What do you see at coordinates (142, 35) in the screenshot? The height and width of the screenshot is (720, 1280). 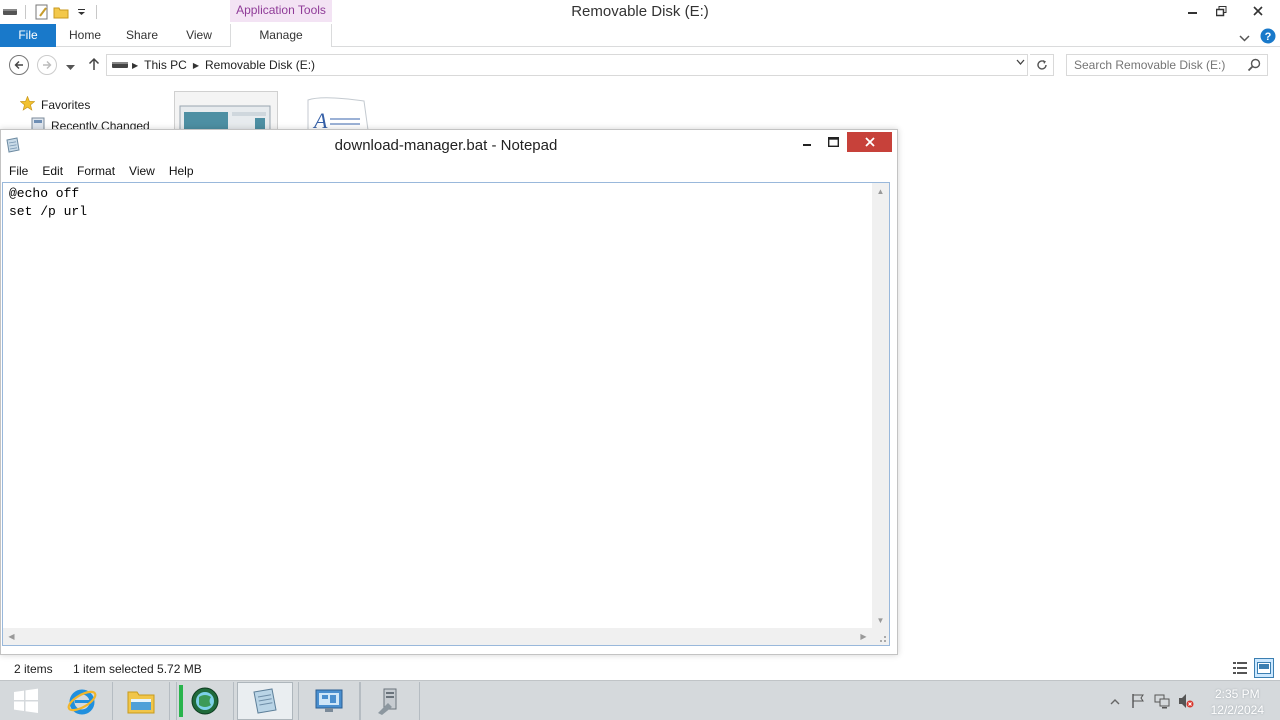 I see `tab-share: Share` at bounding box center [142, 35].